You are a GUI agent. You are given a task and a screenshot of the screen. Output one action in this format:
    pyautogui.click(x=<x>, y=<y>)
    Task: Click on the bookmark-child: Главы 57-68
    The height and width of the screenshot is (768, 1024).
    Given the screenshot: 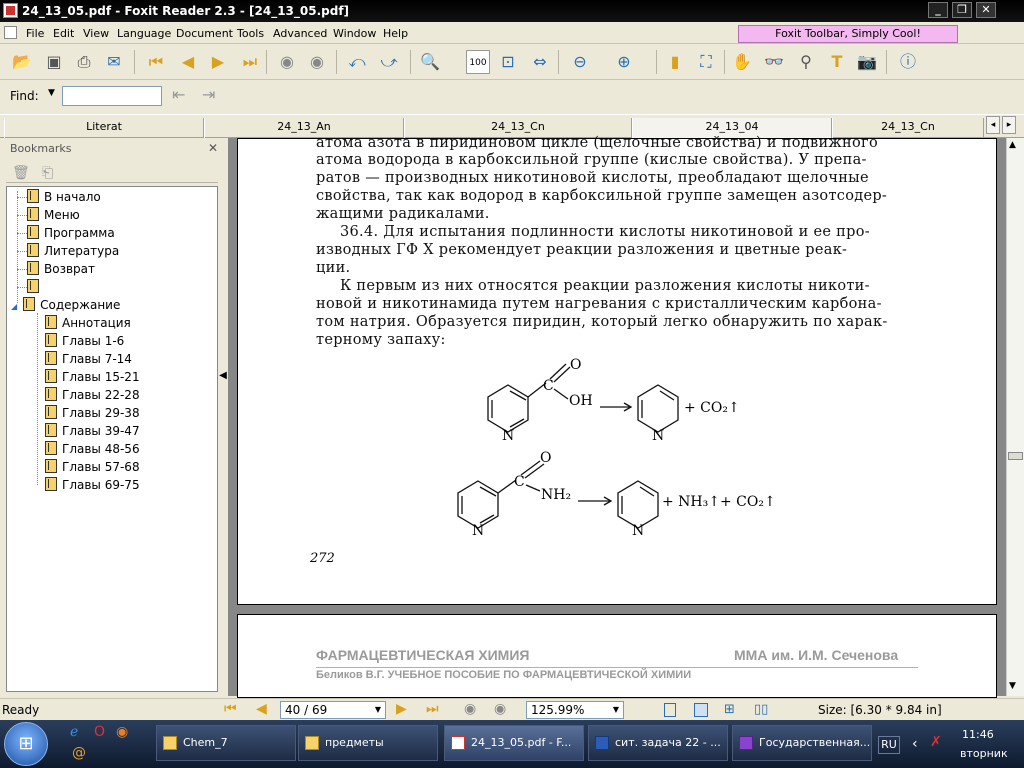 What is the action you would take?
    pyautogui.click(x=86, y=466)
    